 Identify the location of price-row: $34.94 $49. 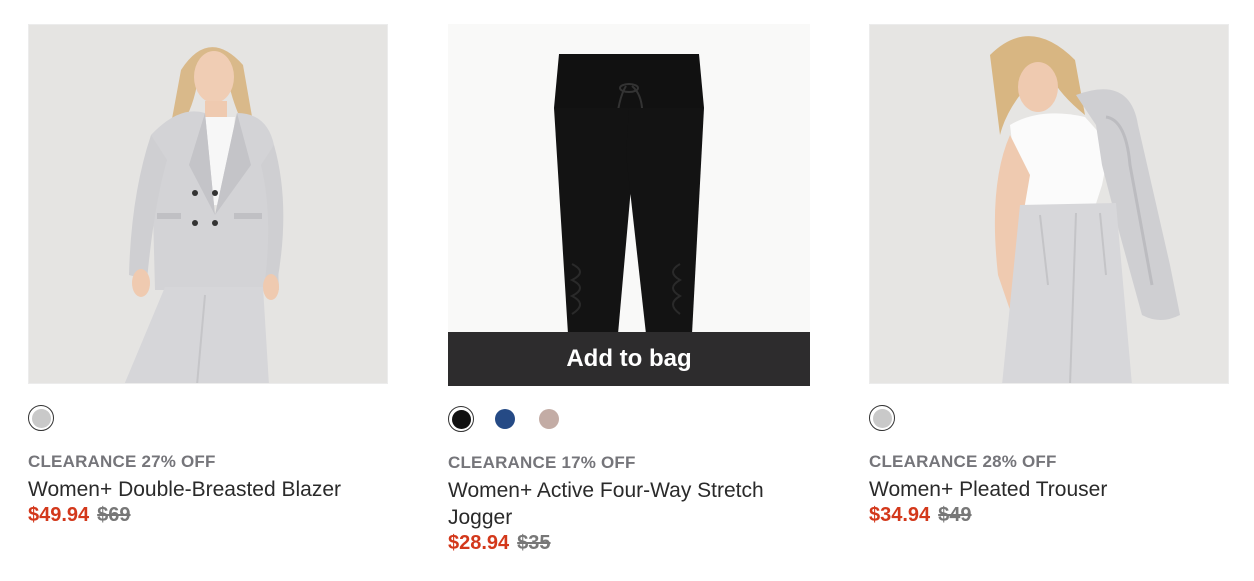
(1050, 515).